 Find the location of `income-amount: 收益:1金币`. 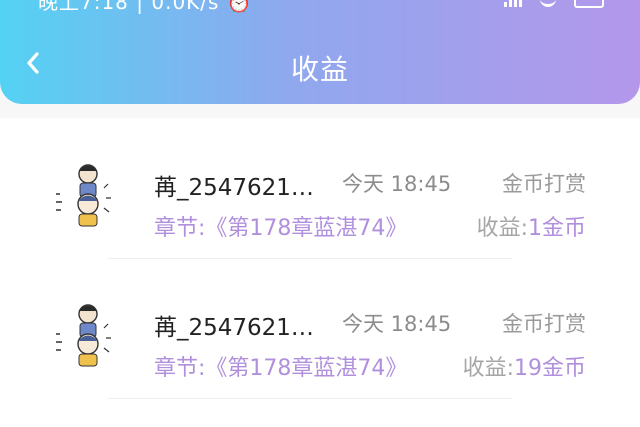

income-amount: 收益:1金币 is located at coordinates (531, 226).